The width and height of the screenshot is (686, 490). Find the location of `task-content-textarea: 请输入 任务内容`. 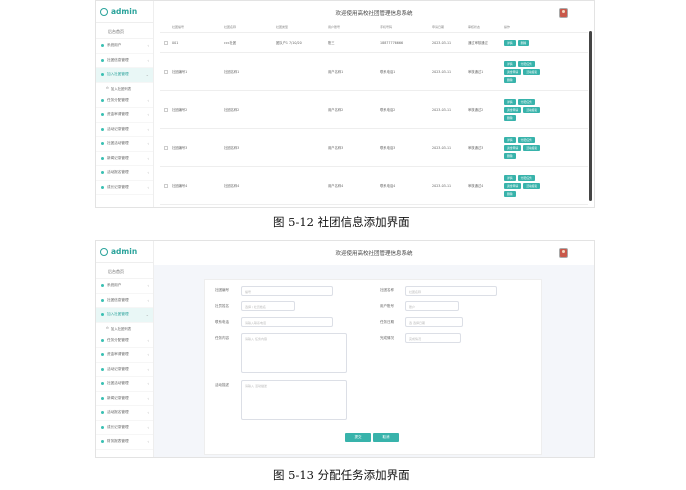

task-content-textarea: 请输入 任务内容 is located at coordinates (294, 353).